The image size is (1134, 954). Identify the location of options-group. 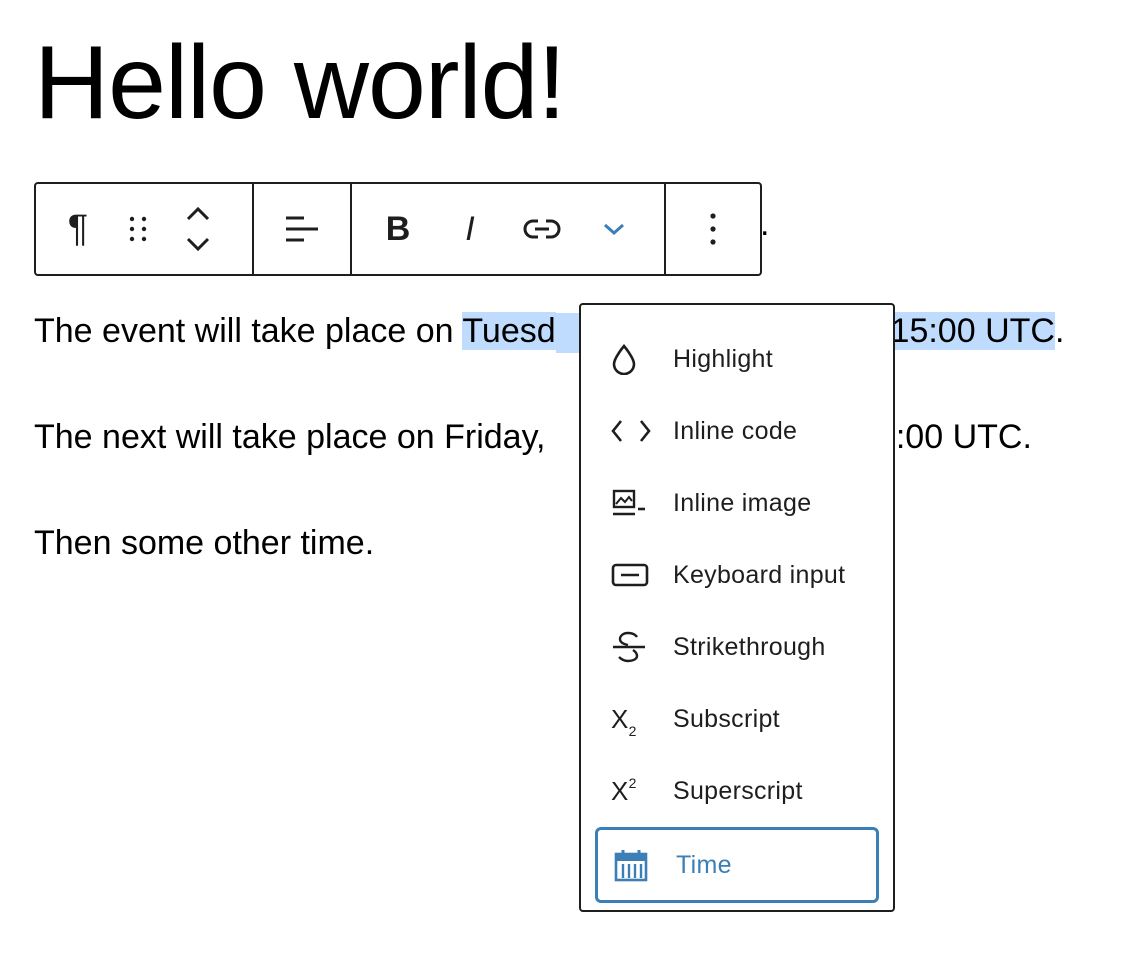
(713, 229).